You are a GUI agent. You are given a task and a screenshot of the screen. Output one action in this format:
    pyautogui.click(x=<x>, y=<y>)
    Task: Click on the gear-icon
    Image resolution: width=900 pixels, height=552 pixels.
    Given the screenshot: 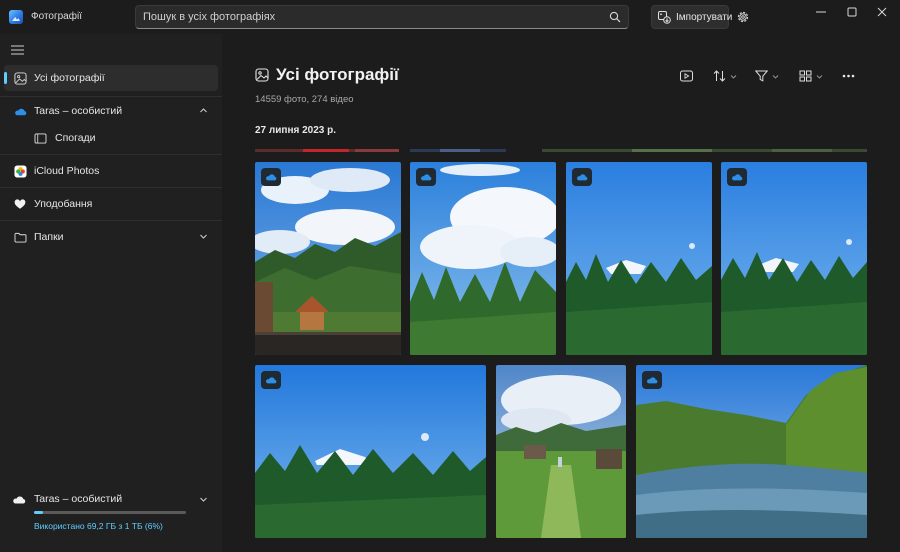 What is the action you would take?
    pyautogui.click(x=743, y=17)
    